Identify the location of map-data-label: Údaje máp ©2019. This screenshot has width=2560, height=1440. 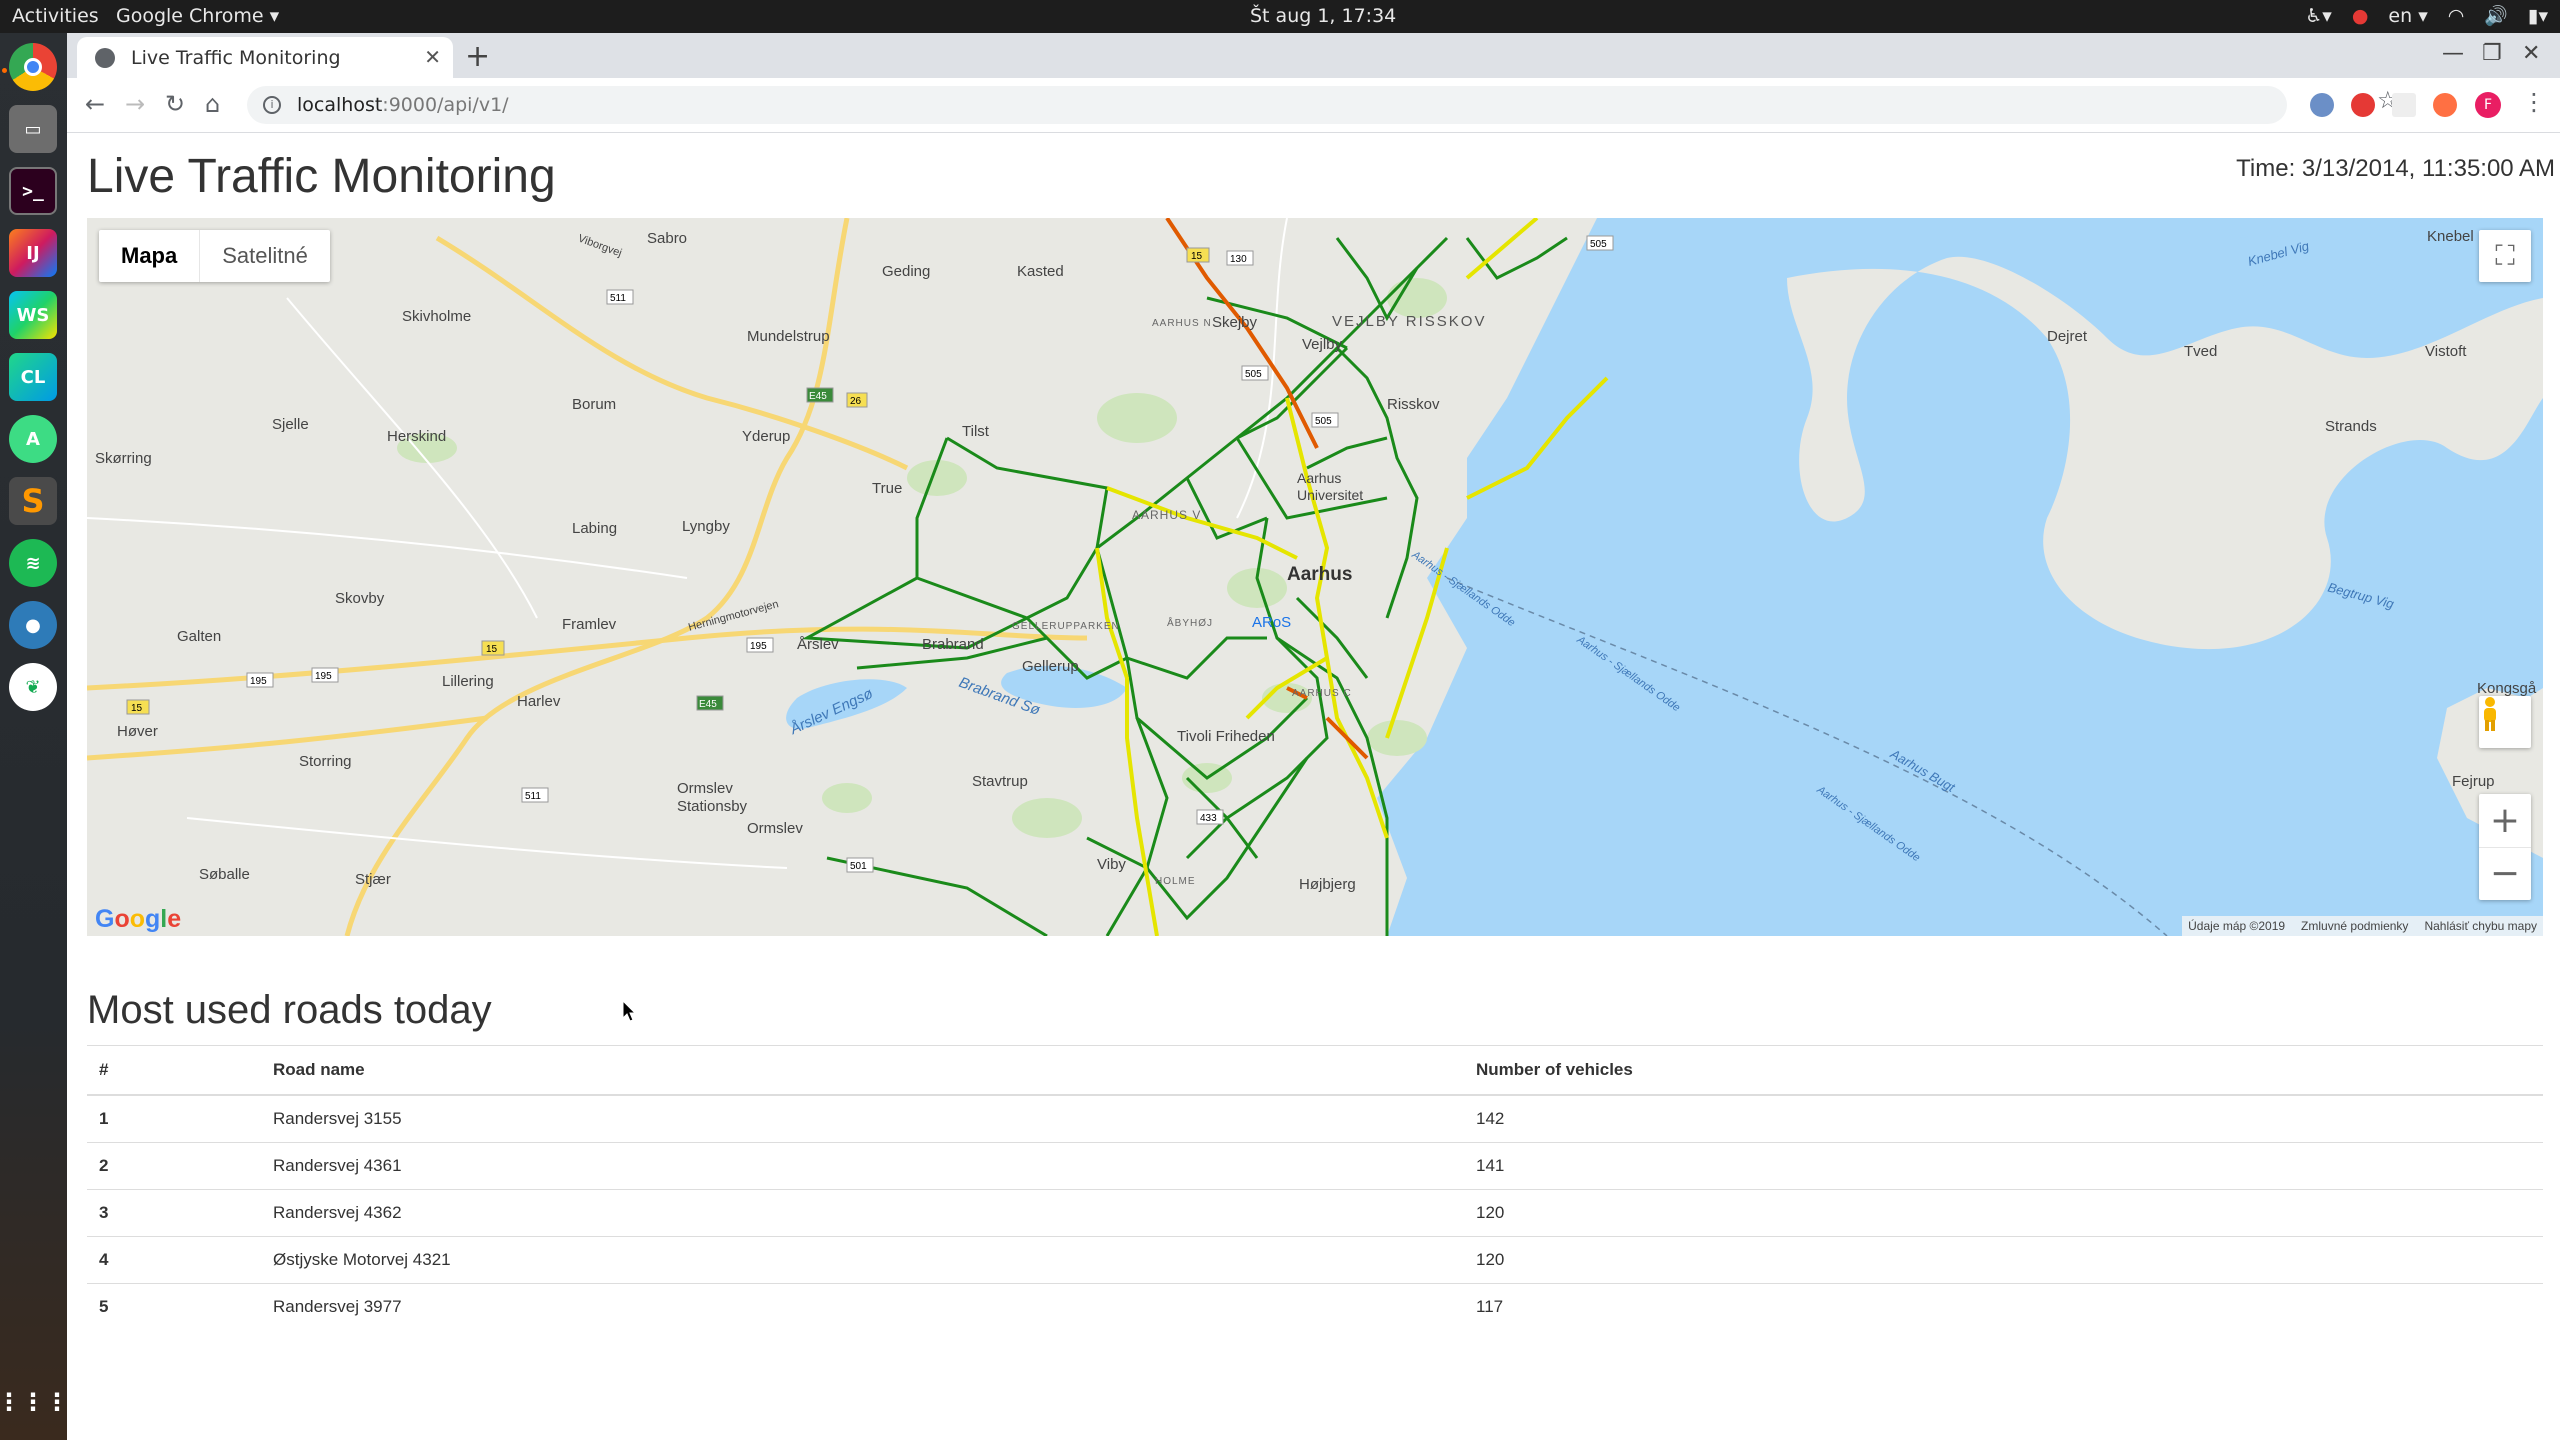
(2236, 926).